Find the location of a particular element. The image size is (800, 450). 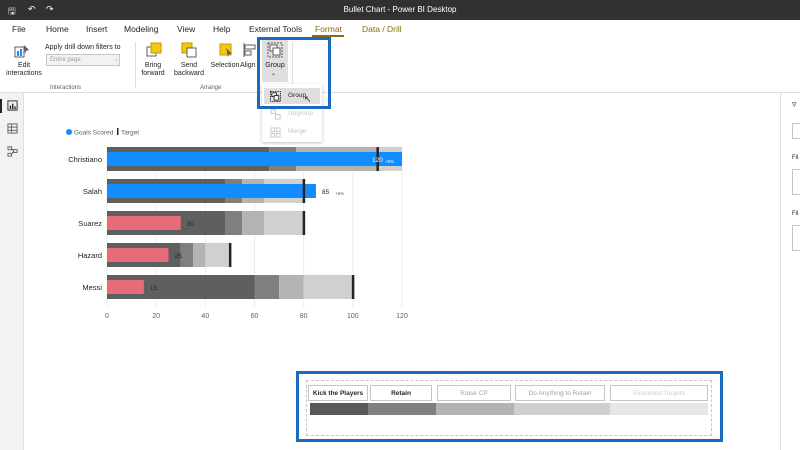

filter-search-input is located at coordinates (796, 131).